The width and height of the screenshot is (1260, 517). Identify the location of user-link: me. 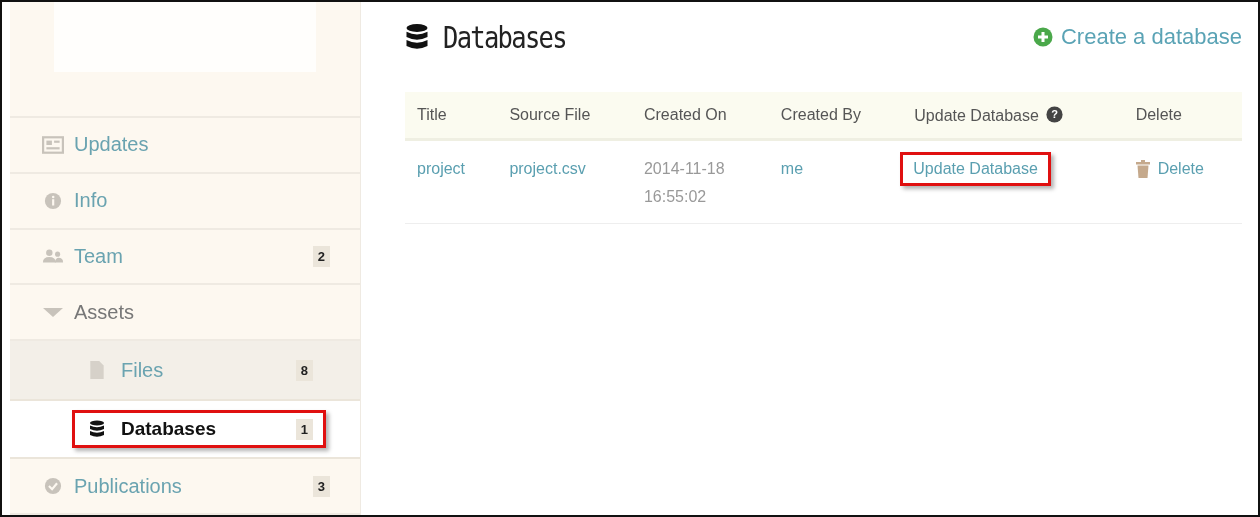
(792, 168).